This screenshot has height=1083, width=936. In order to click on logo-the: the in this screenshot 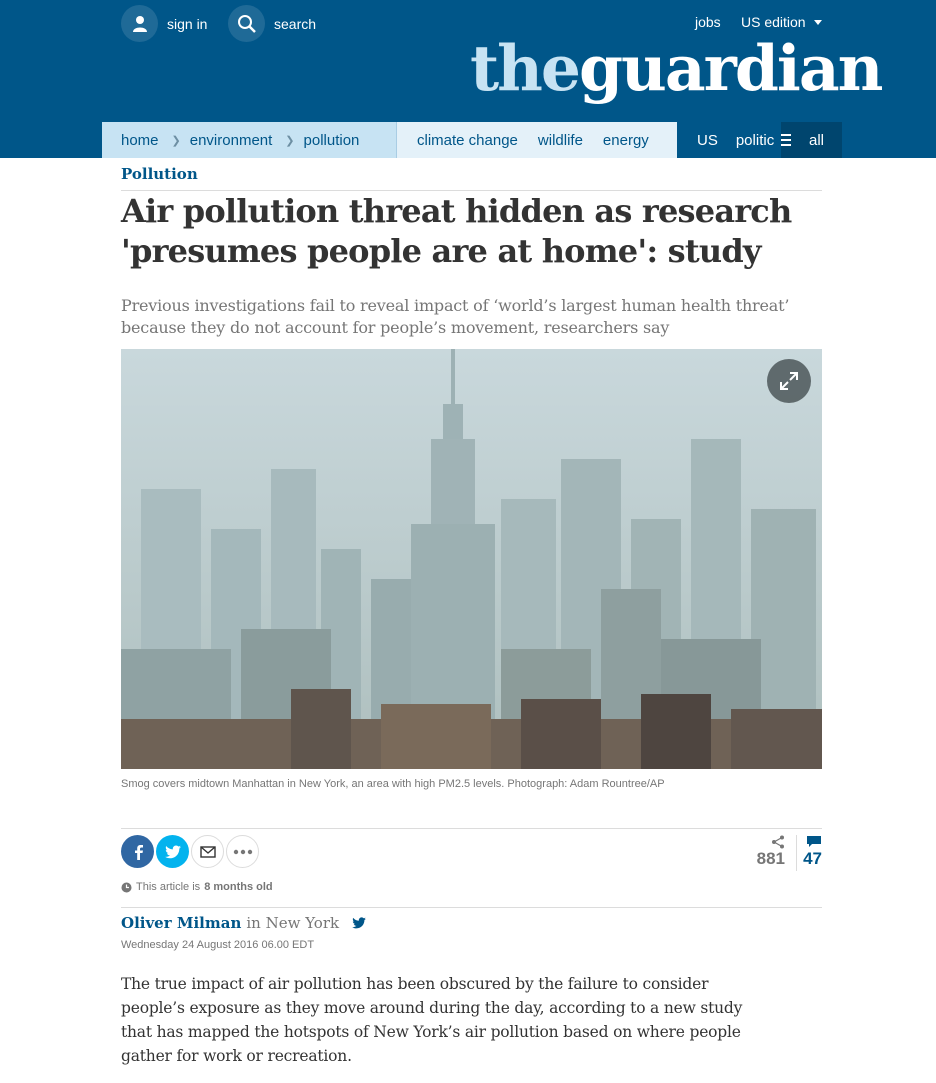, I will do `click(525, 68)`.